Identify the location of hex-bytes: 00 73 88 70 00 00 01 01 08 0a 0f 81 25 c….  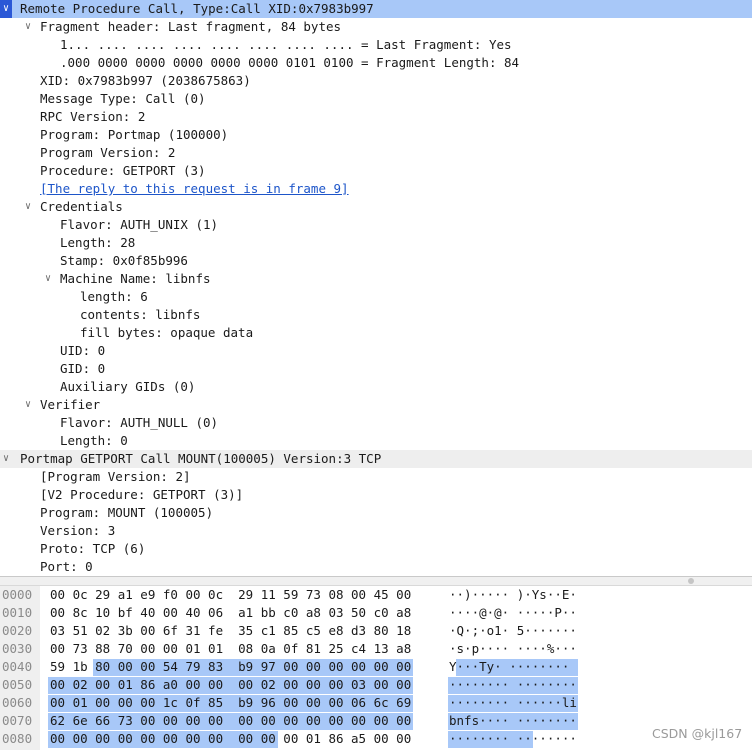
(231, 648).